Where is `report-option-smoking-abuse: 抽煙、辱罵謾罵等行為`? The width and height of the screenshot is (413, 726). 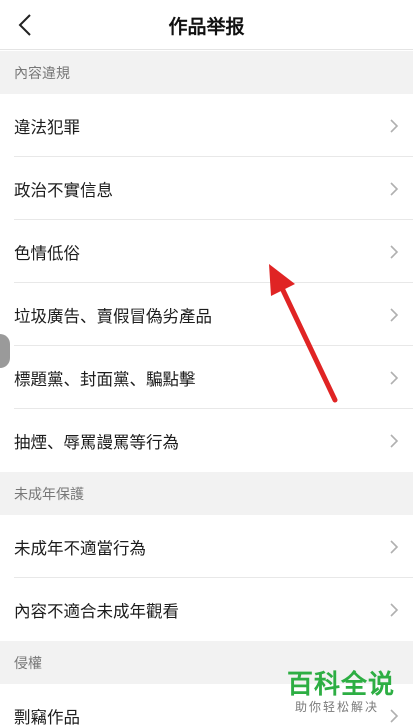 report-option-smoking-abuse: 抽煙、辱罵謾罵等行為 is located at coordinates (206, 440).